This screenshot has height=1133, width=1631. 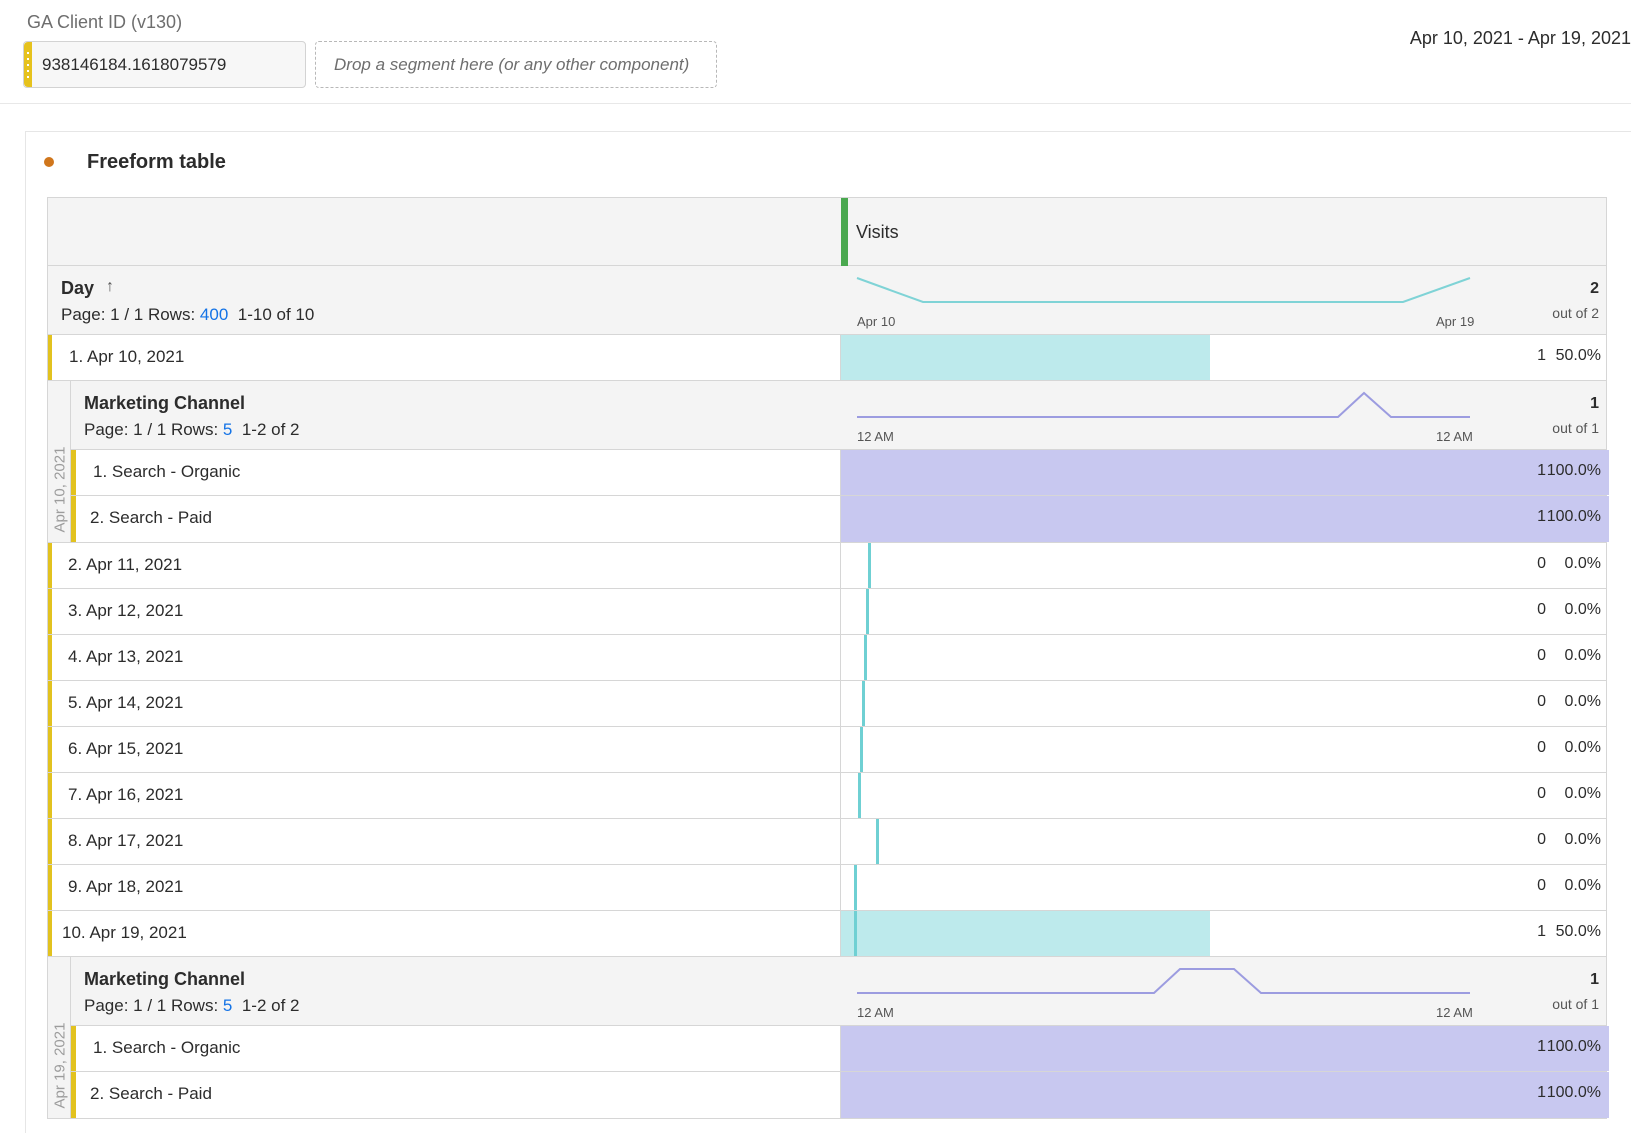 What do you see at coordinates (164, 64) in the screenshot?
I see `segment-filter-pill: 938146184.1618079579` at bounding box center [164, 64].